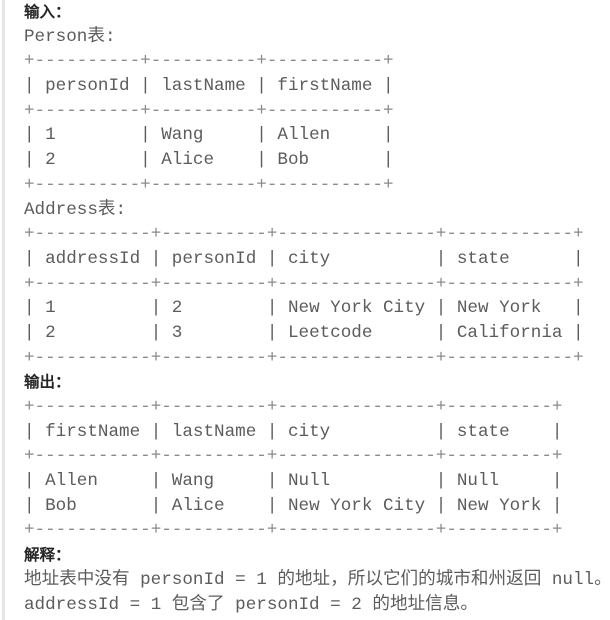  What do you see at coordinates (75, 209) in the screenshot?
I see `address-table-label: Address表:` at bounding box center [75, 209].